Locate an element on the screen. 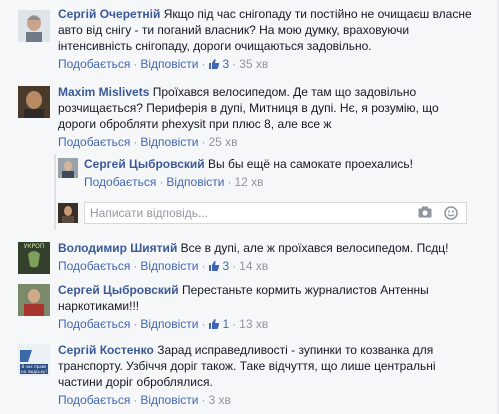 This screenshot has height=414, width=499. comment-time: 3 хв is located at coordinates (219, 400).